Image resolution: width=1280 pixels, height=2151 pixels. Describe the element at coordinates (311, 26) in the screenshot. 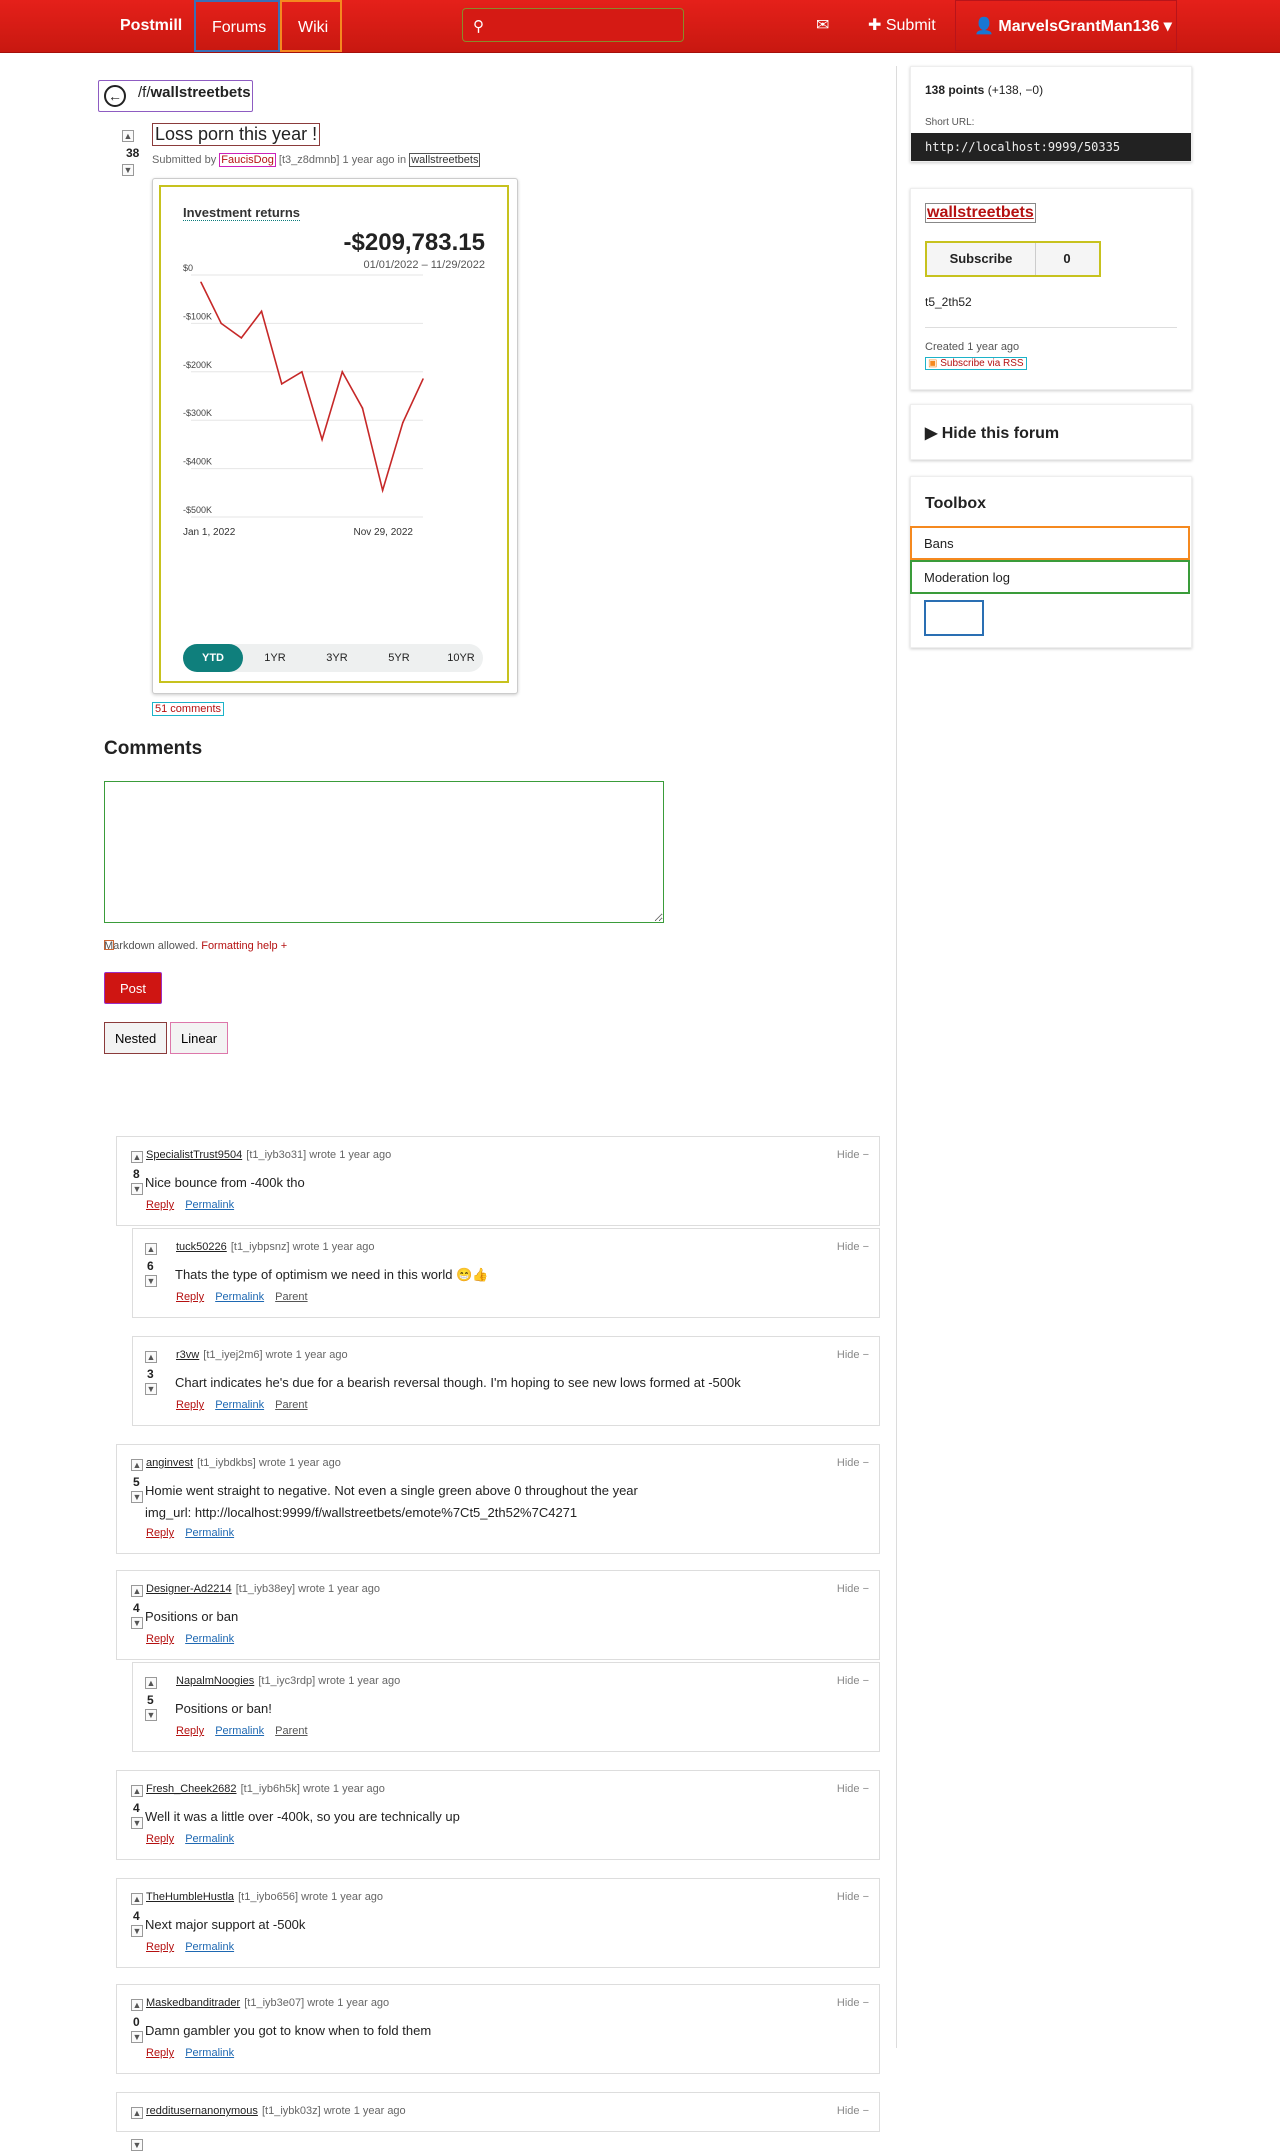

I see `nav-wiki: Wiki` at that location.